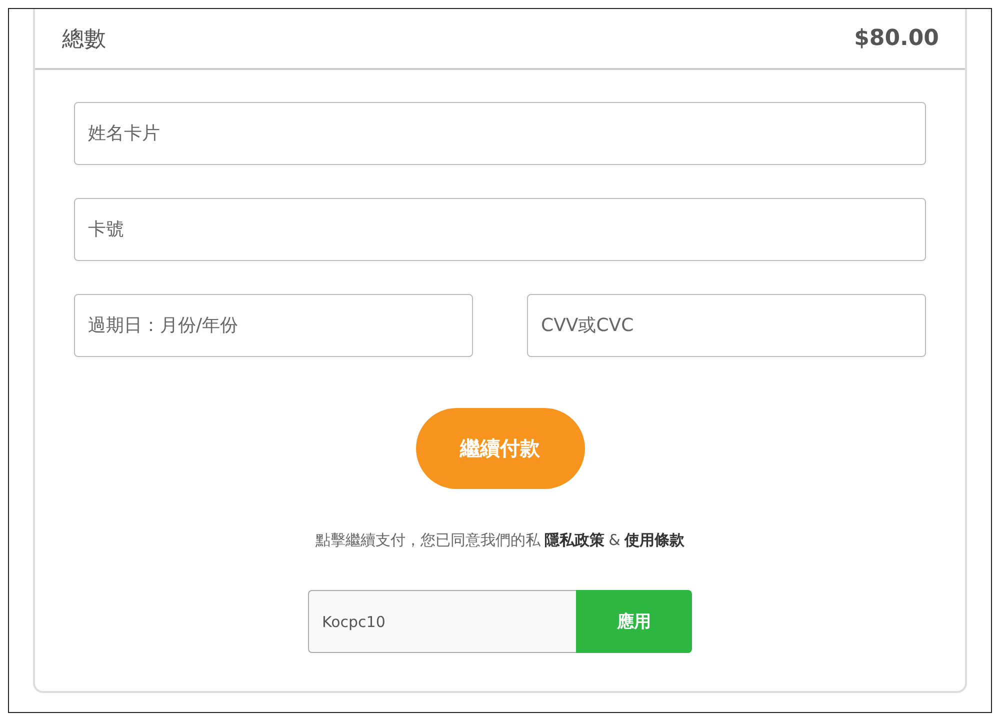 The width and height of the screenshot is (1000, 721). What do you see at coordinates (896, 38) in the screenshot?
I see `total-amount: $80.00` at bounding box center [896, 38].